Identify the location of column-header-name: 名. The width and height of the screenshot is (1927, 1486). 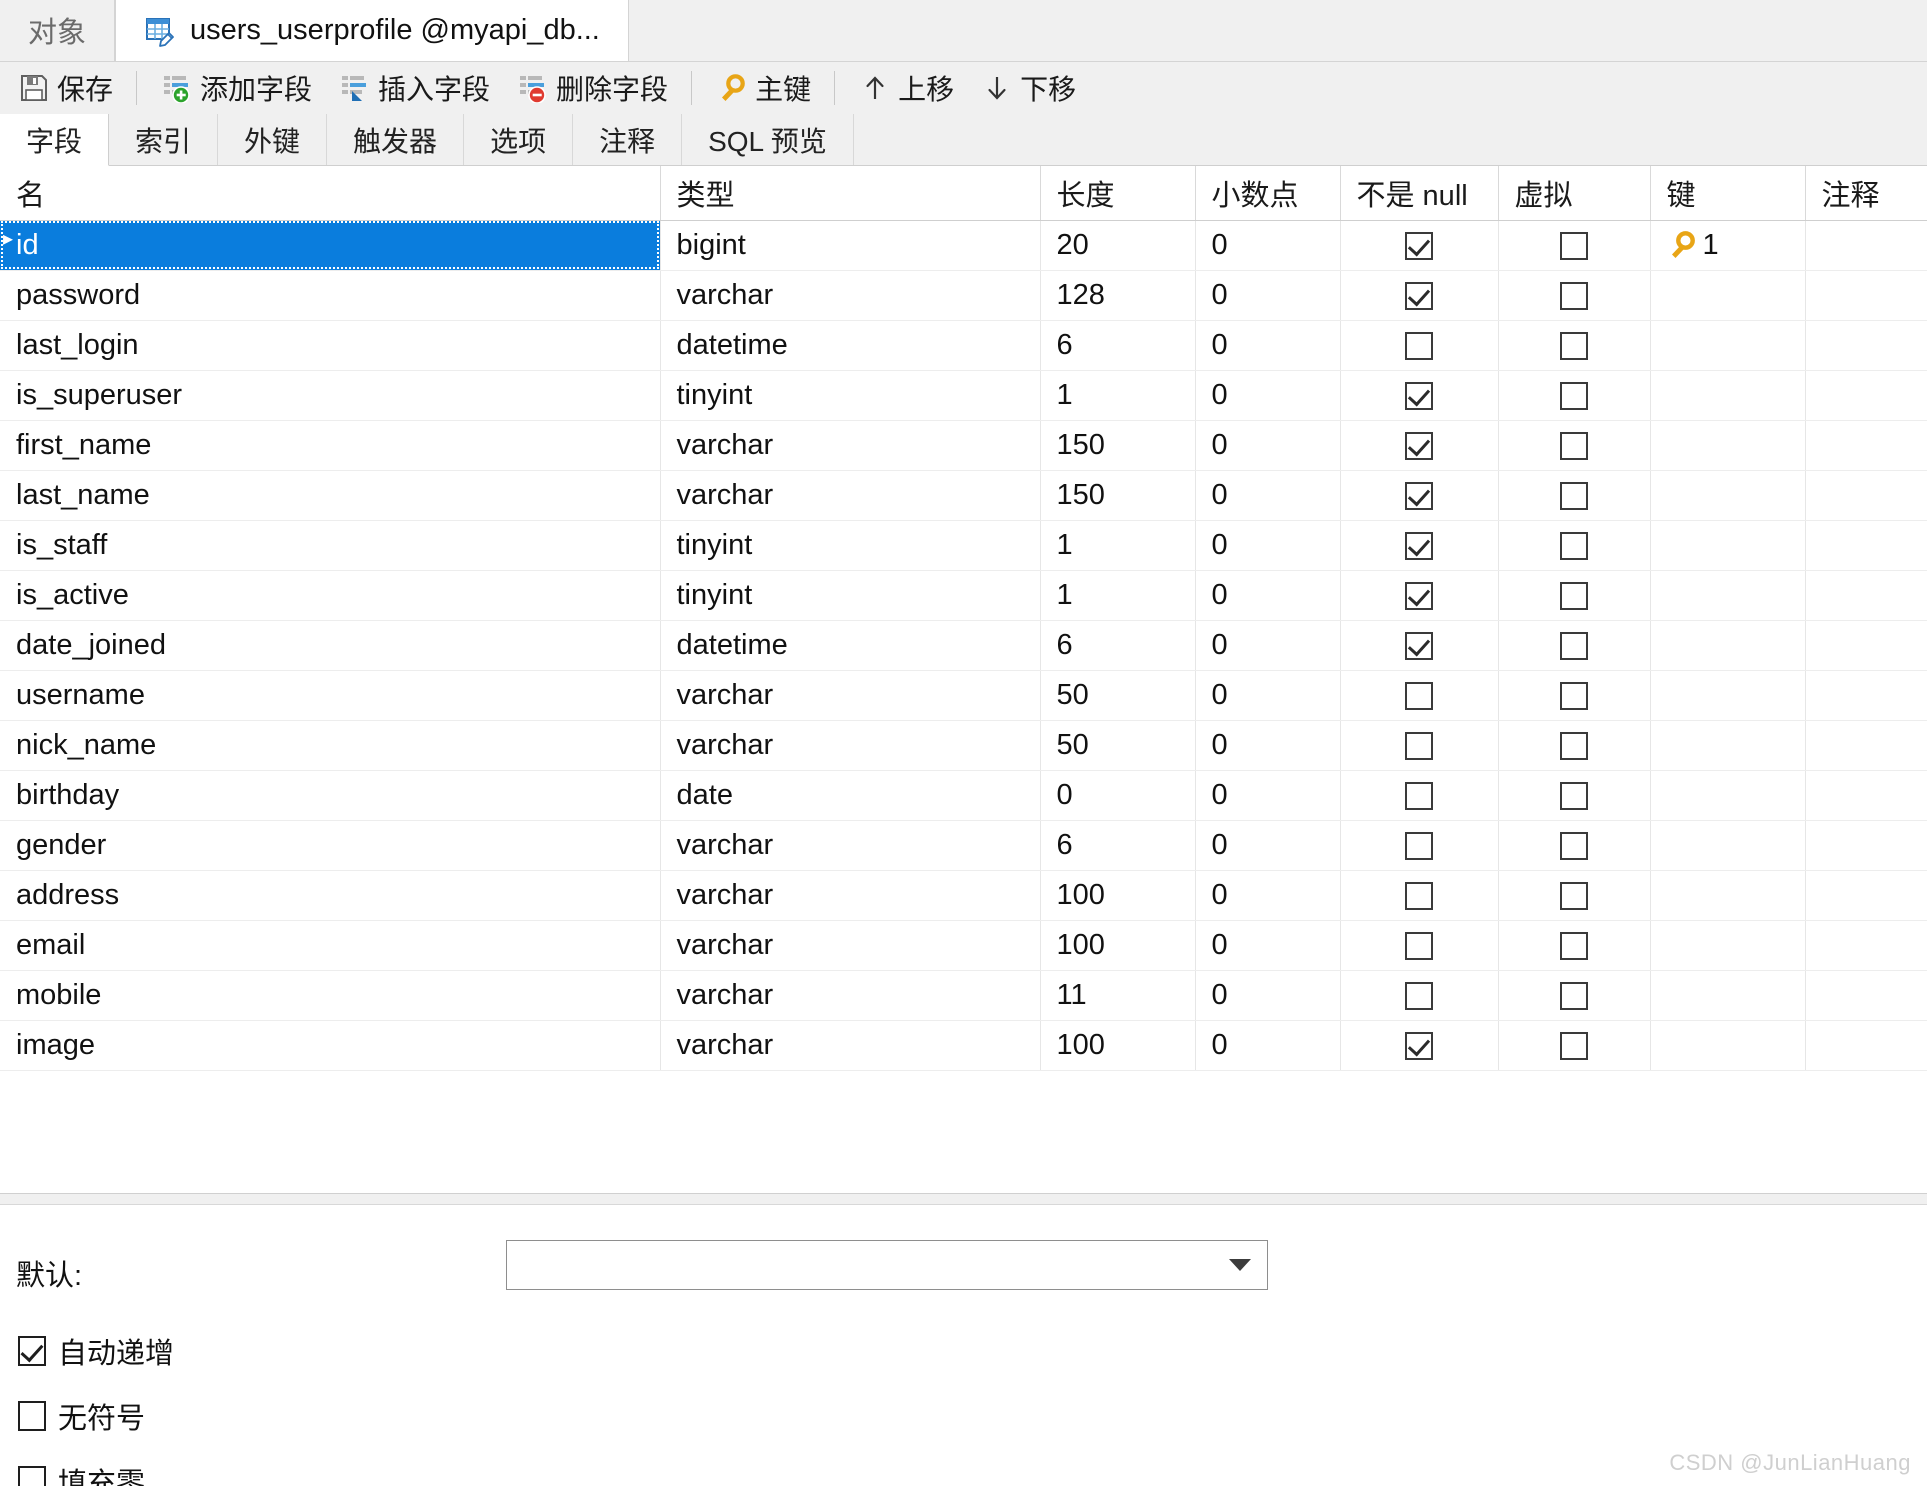
(330, 193).